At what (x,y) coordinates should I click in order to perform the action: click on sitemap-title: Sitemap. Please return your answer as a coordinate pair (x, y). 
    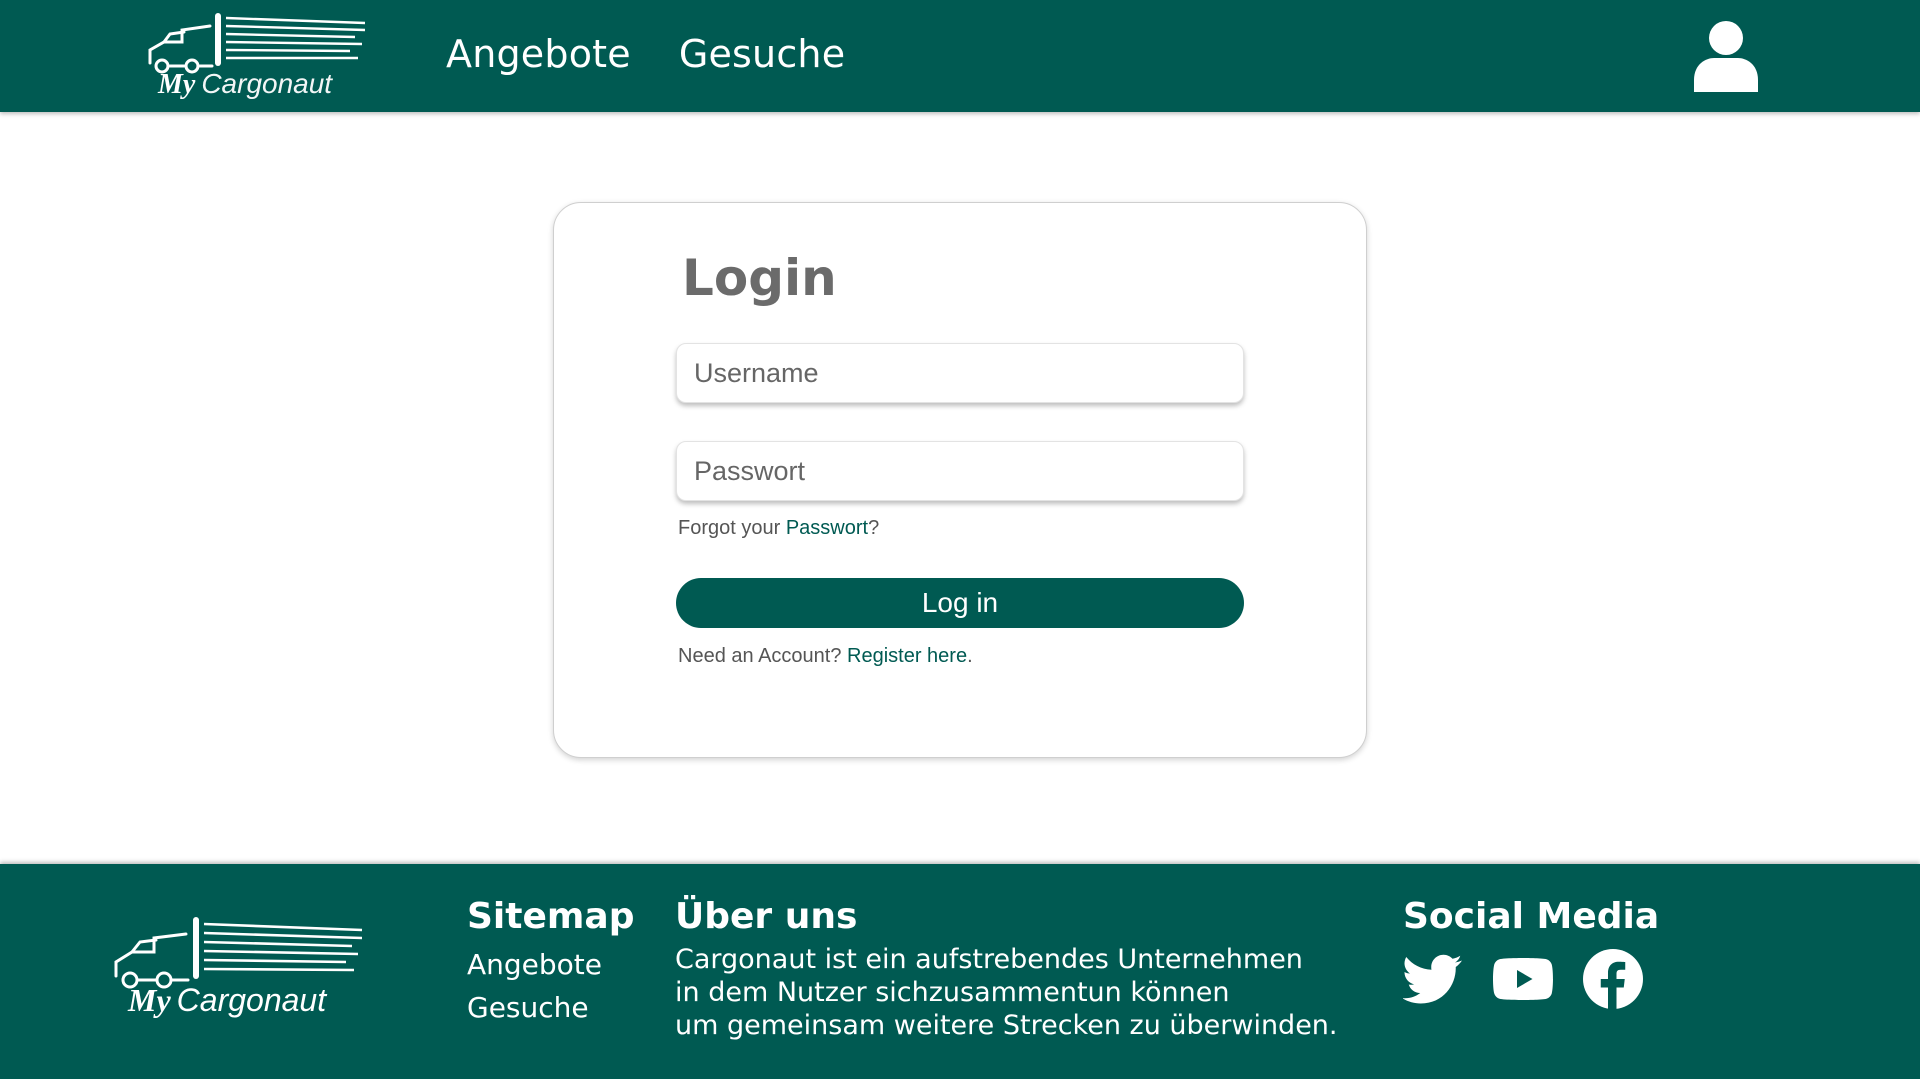
    Looking at the image, I should click on (551, 916).